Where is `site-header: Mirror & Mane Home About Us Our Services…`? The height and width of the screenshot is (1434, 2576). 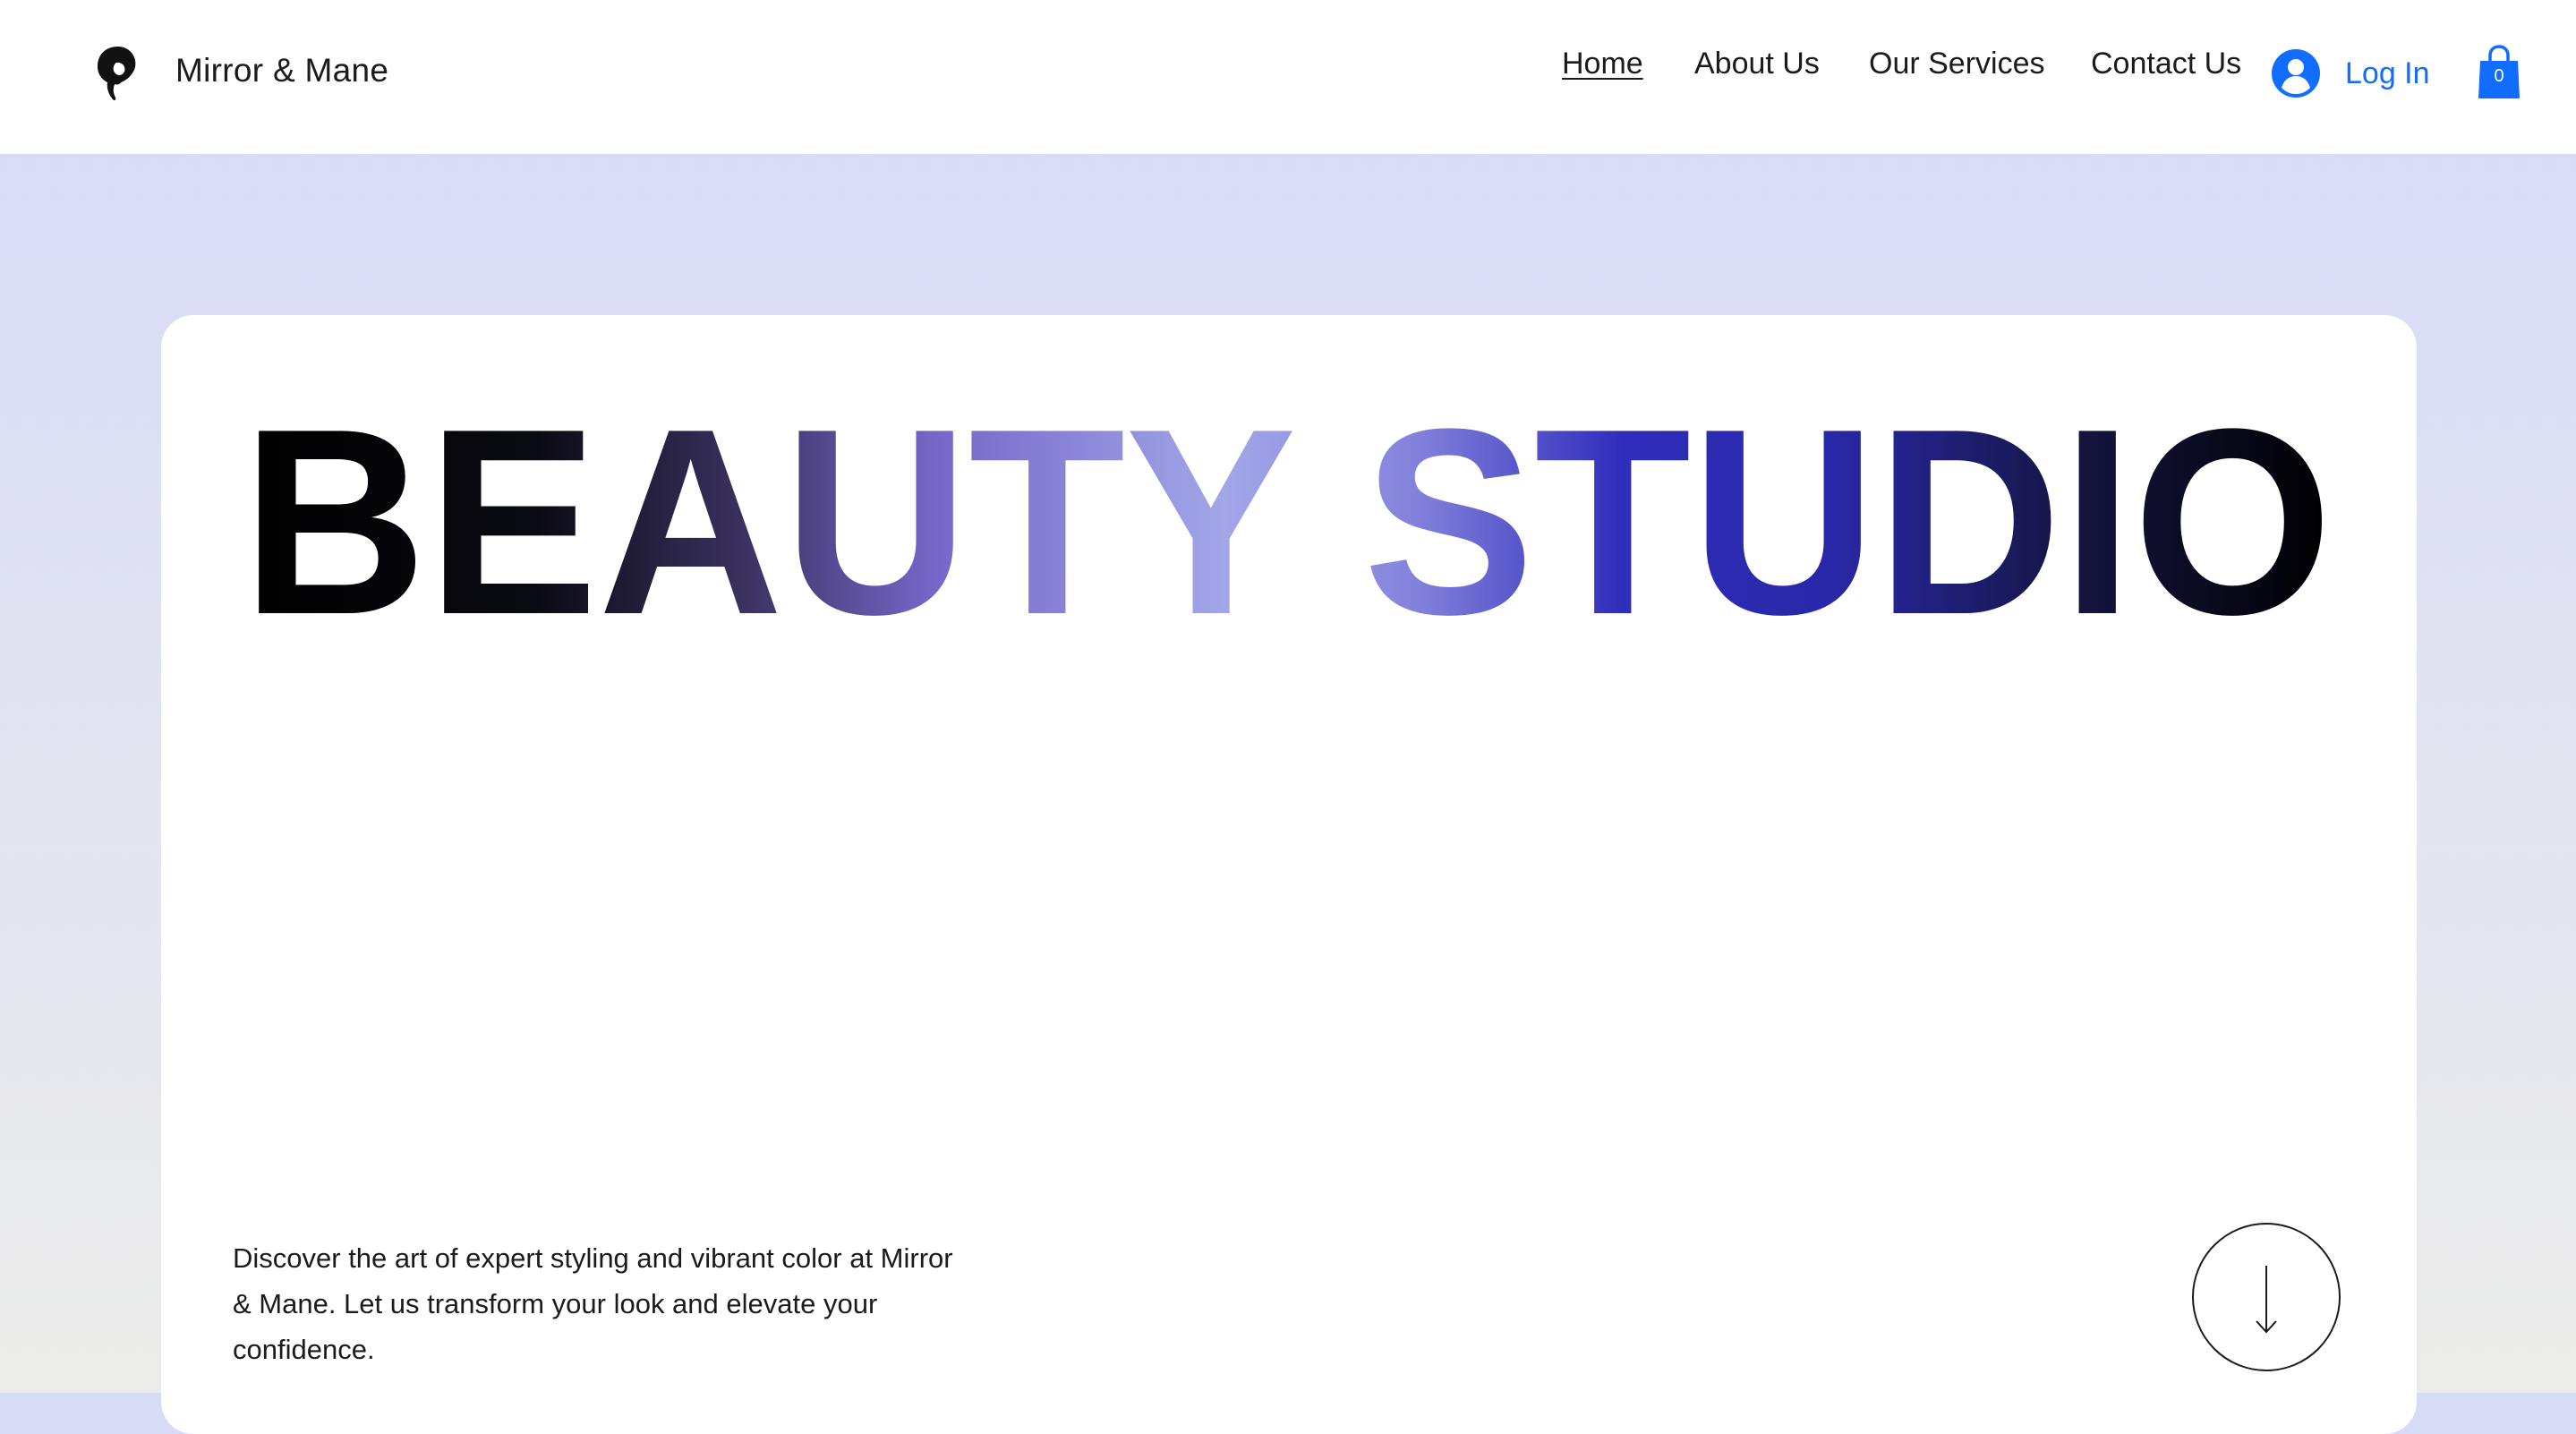 site-header: Mirror & Mane Home About Us Our Services… is located at coordinates (1288, 77).